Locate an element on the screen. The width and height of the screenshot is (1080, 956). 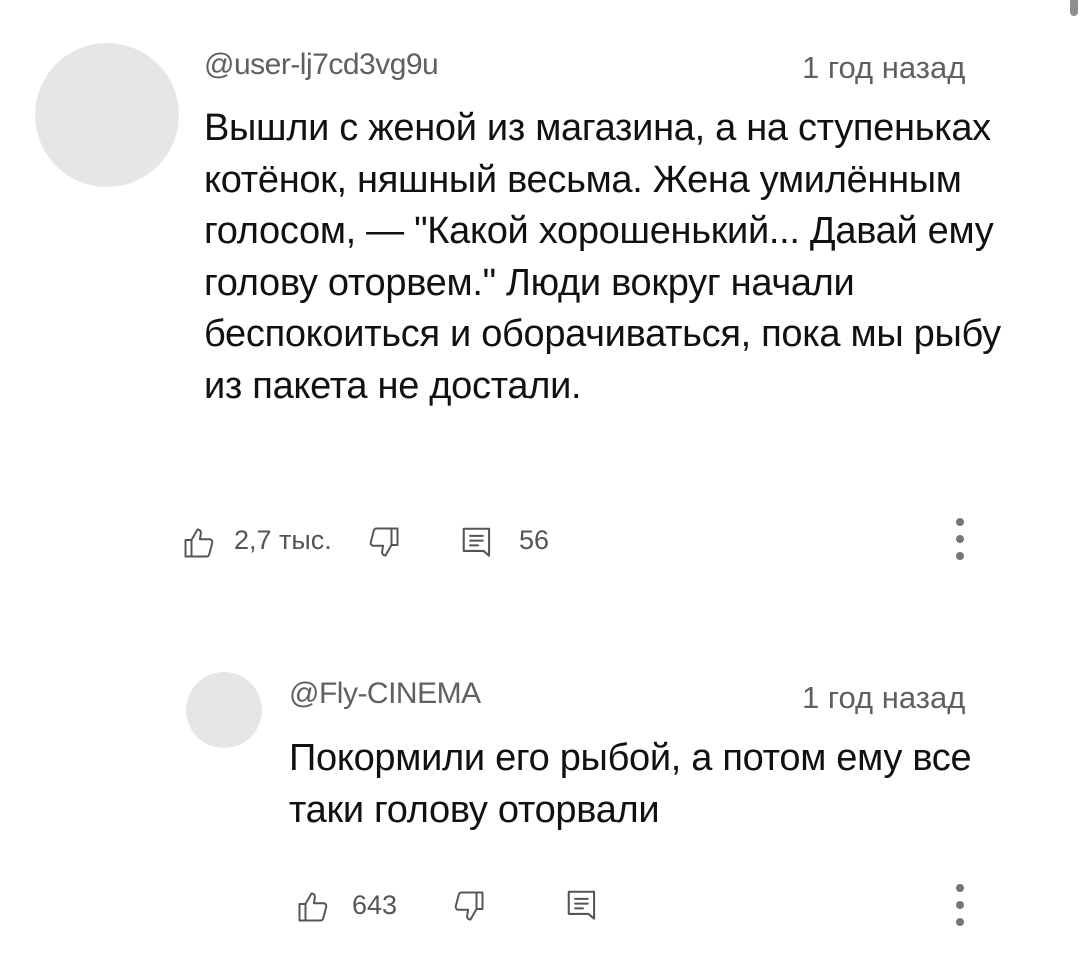
comment-username: @user-lj7cd3vg9u is located at coordinates (321, 65).